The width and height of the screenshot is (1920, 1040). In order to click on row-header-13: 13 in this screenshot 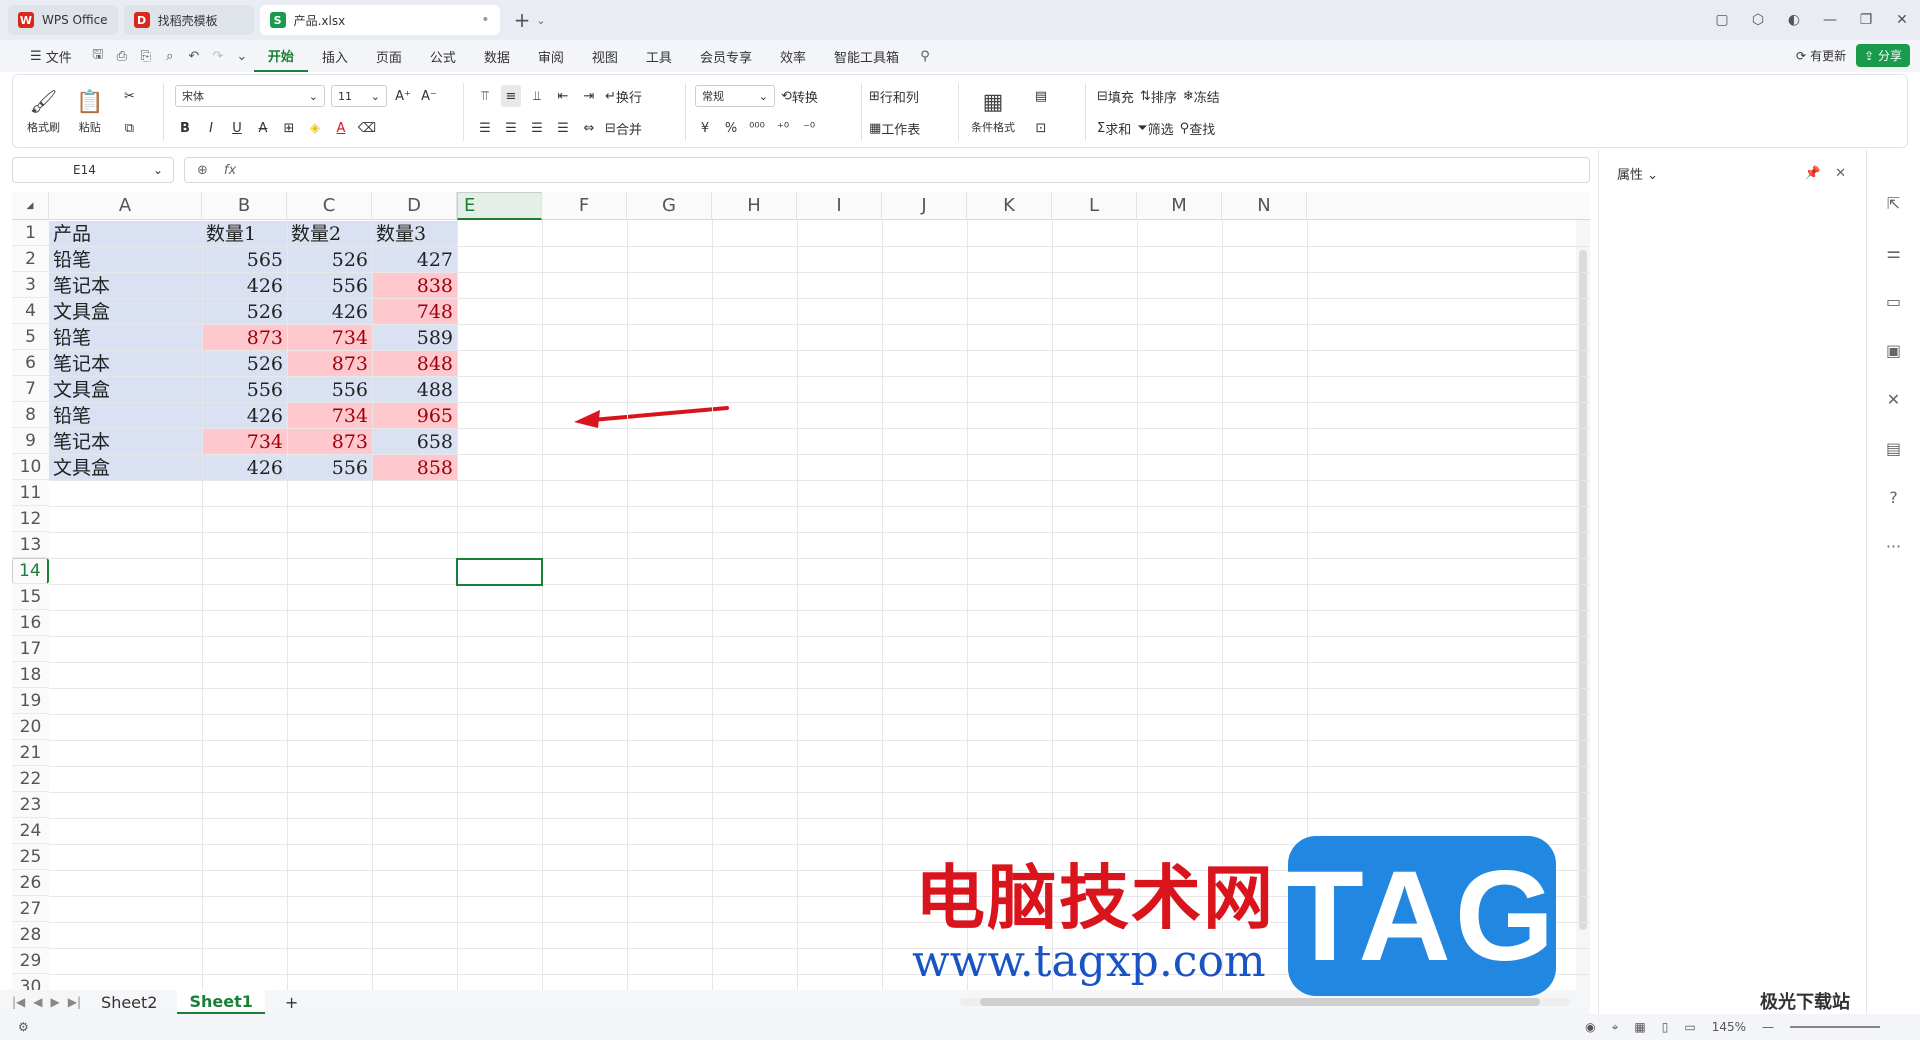, I will do `click(30, 545)`.